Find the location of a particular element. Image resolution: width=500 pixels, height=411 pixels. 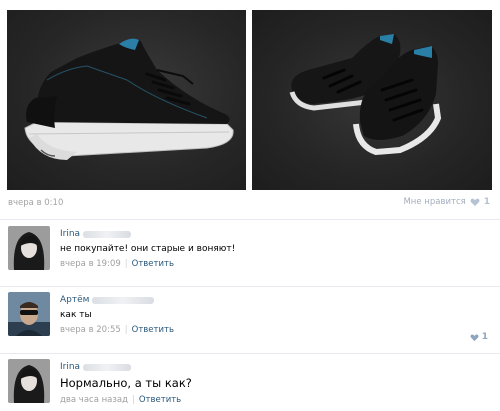

comment-time: вчера в 19:09 is located at coordinates (90, 264).